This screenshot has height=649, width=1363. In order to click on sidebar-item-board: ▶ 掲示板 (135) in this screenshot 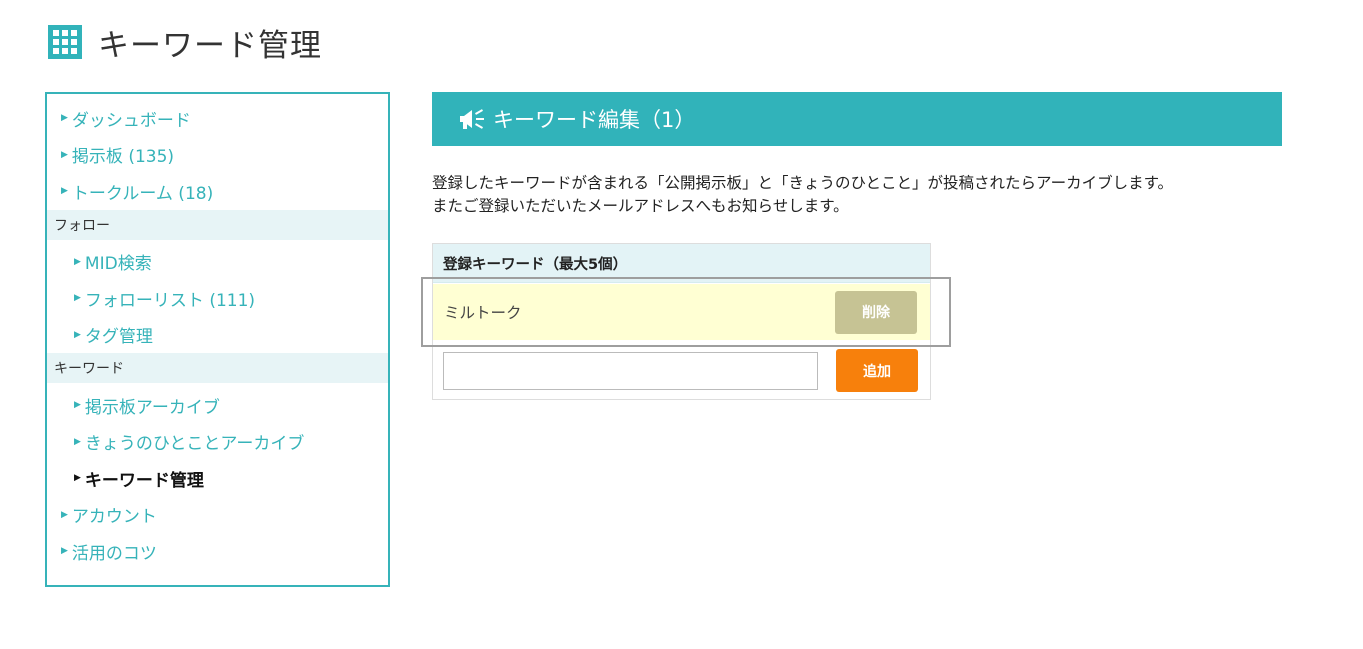, I will do `click(217, 155)`.